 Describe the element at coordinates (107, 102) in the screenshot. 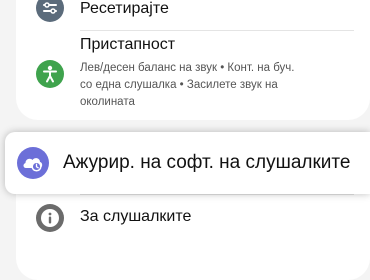

I see `accessibility-description-line-3: околината` at that location.